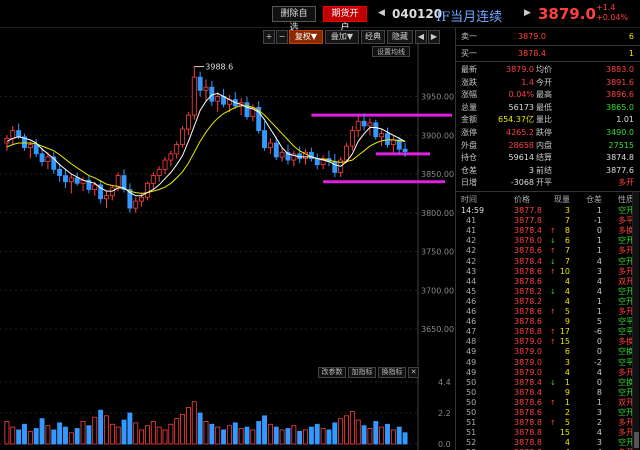 The height and width of the screenshot is (450, 640). Describe the element at coordinates (471, 342) in the screenshot. I see `tick-time: 48` at that location.